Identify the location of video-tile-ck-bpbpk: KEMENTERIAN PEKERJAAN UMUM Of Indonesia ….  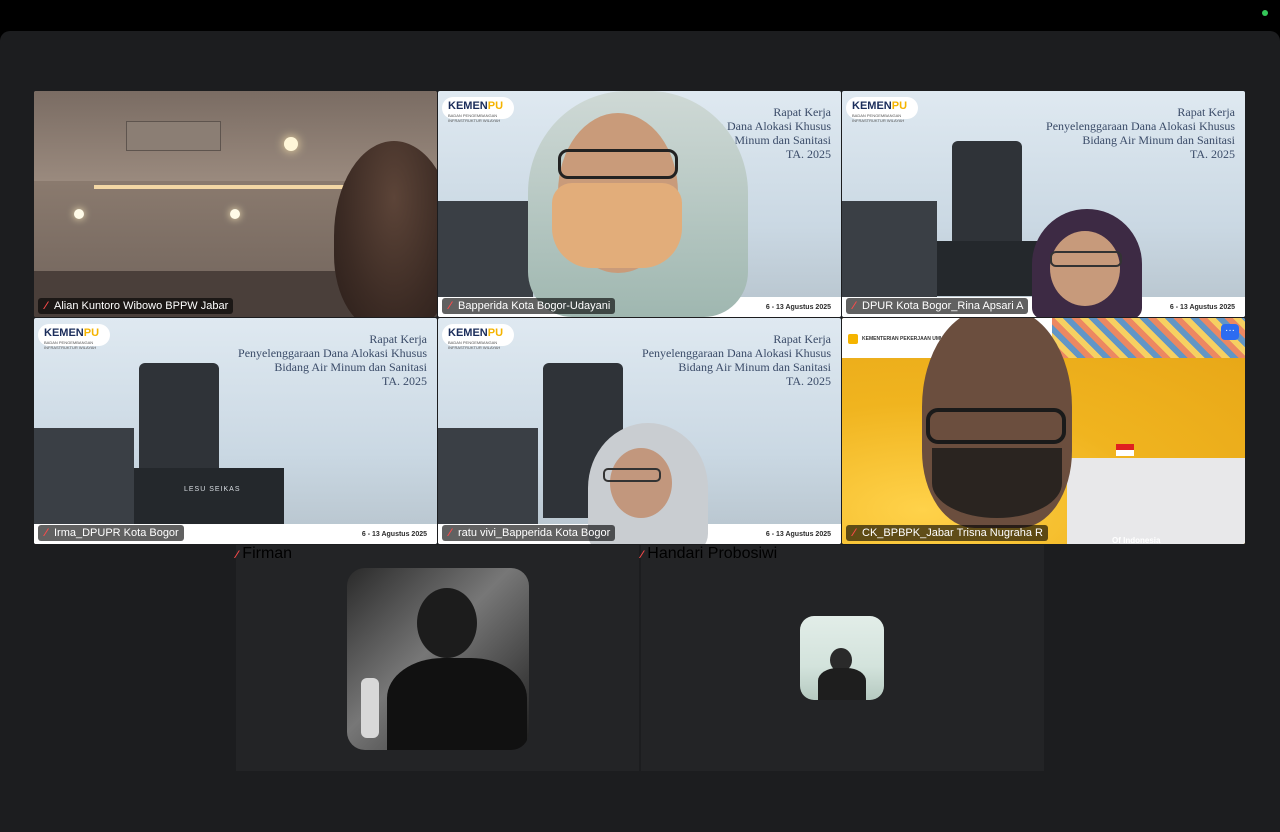
(1043, 431).